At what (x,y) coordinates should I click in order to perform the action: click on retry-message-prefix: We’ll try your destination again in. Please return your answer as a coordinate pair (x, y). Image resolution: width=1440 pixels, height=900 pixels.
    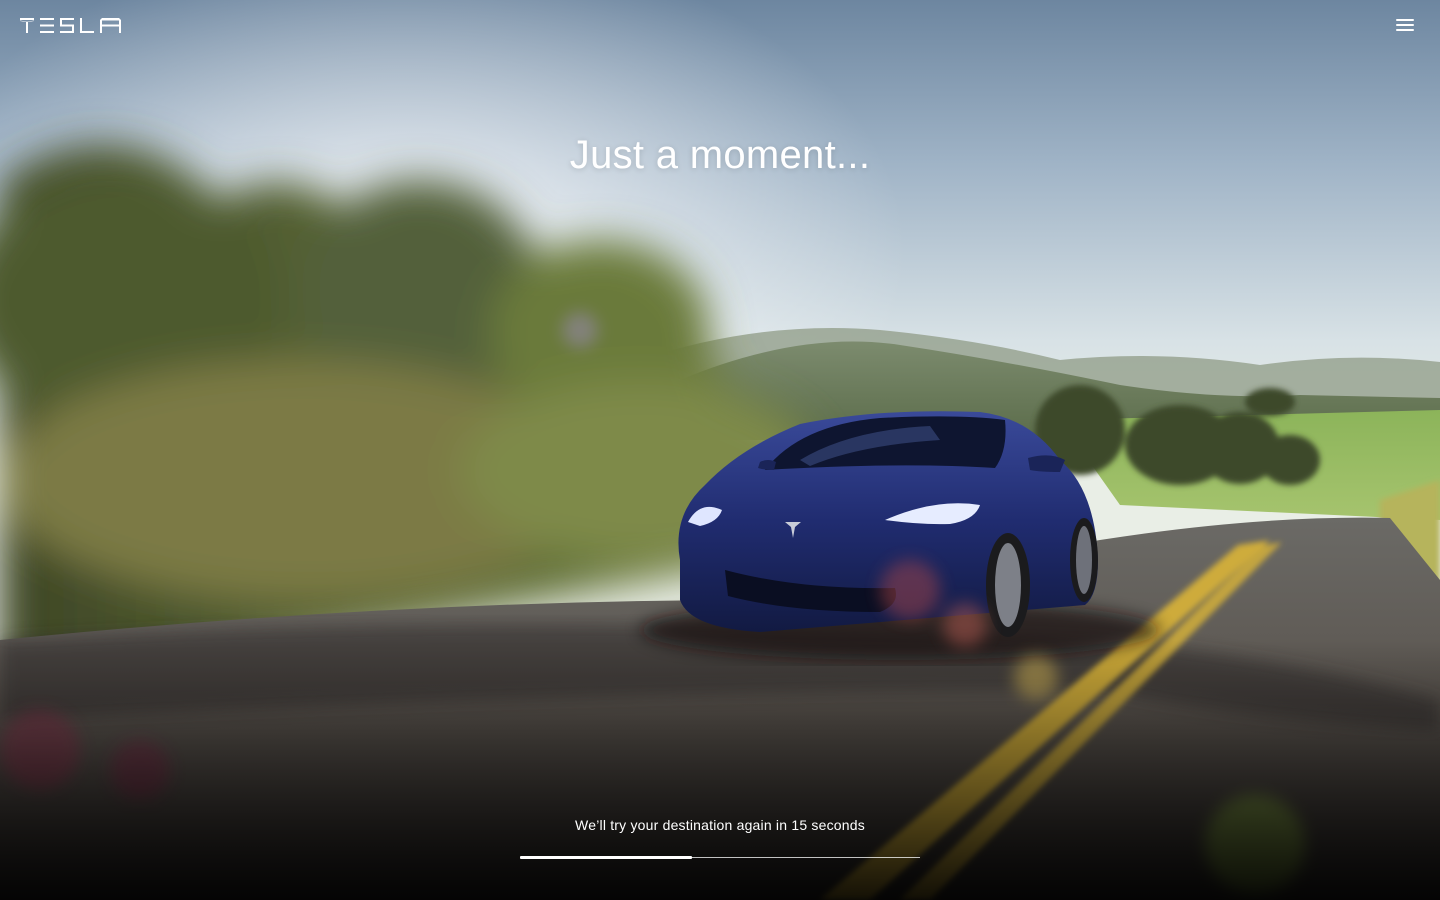
    Looking at the image, I should click on (681, 825).